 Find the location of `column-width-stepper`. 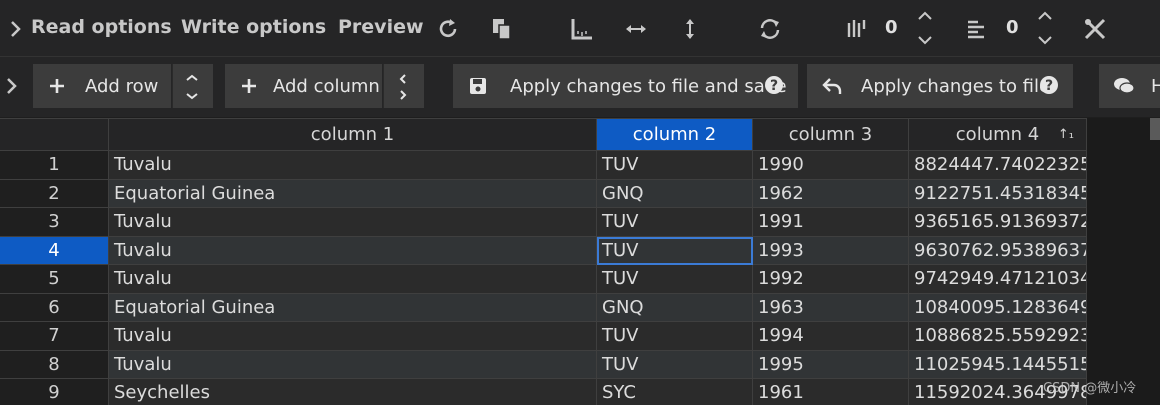

column-width-stepper is located at coordinates (925, 28).